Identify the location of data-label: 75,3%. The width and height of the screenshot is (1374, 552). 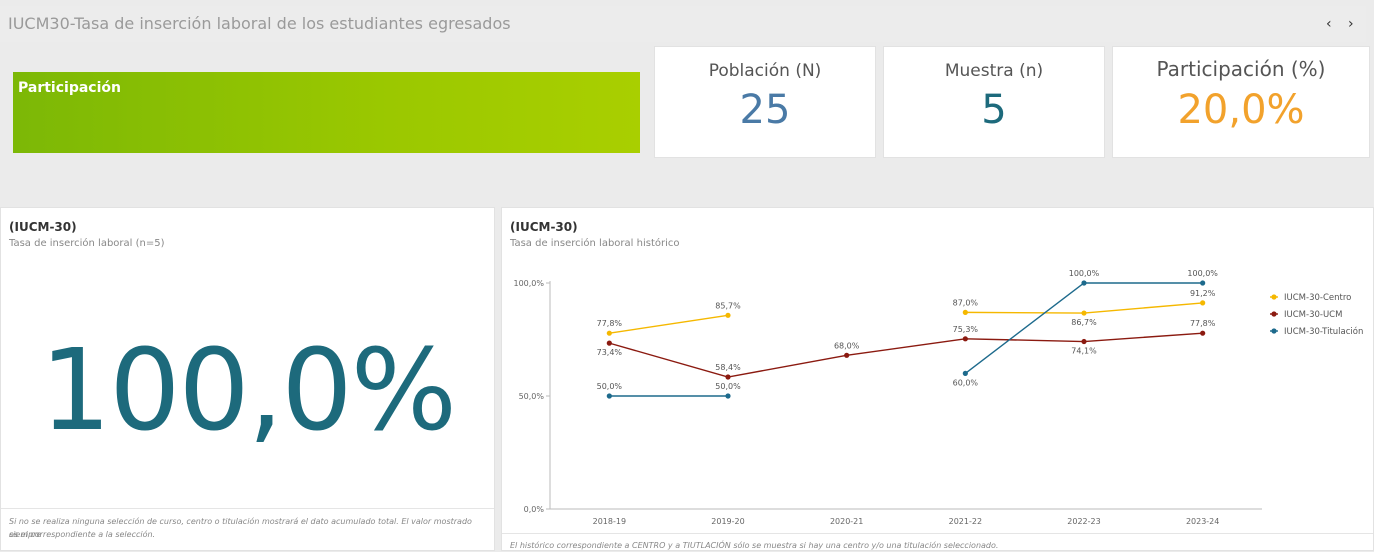
(966, 329).